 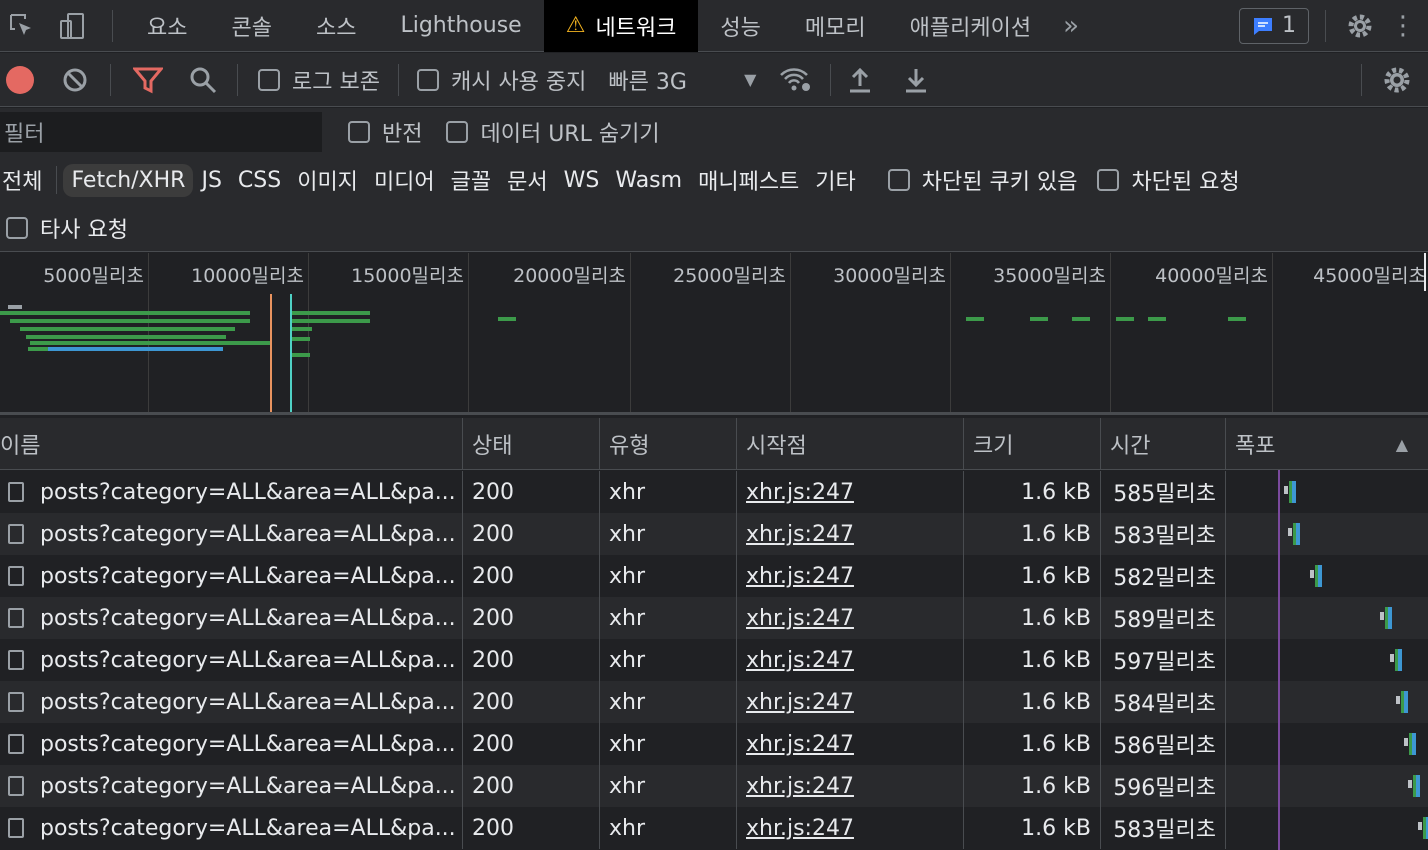 What do you see at coordinates (75, 80) in the screenshot?
I see `clear-icon` at bounding box center [75, 80].